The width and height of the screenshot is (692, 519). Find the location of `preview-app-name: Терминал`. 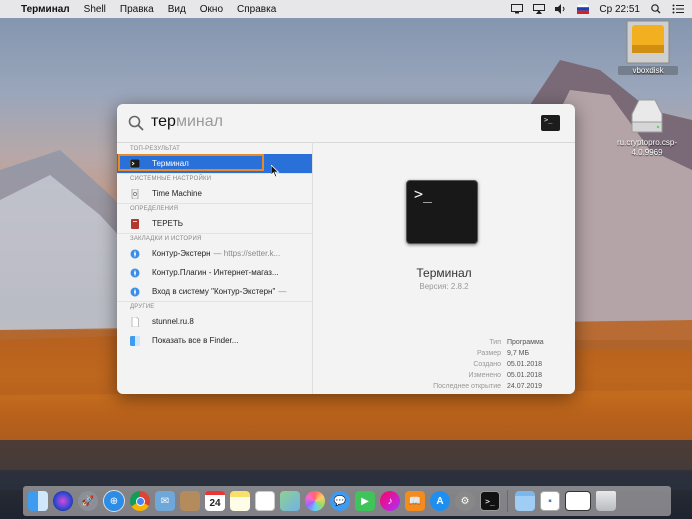

preview-app-name: Терминал is located at coordinates (444, 273).